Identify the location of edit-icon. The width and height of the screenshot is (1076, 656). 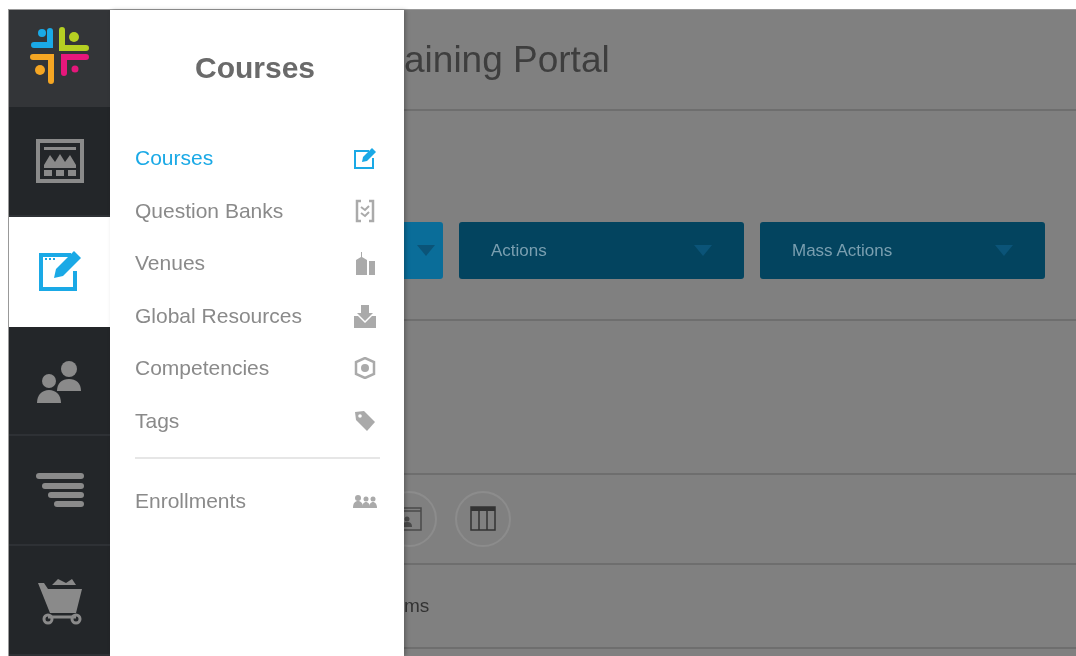
(365, 158).